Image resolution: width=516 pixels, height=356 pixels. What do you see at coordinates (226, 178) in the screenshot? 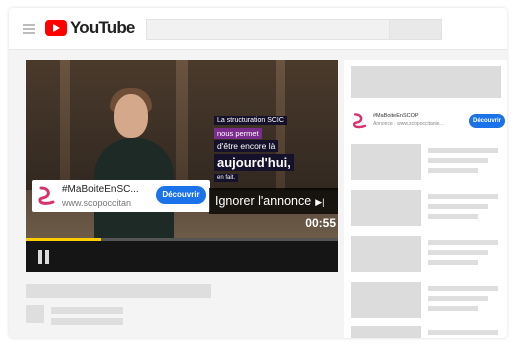
I see `subtitle-line: en fait.` at bounding box center [226, 178].